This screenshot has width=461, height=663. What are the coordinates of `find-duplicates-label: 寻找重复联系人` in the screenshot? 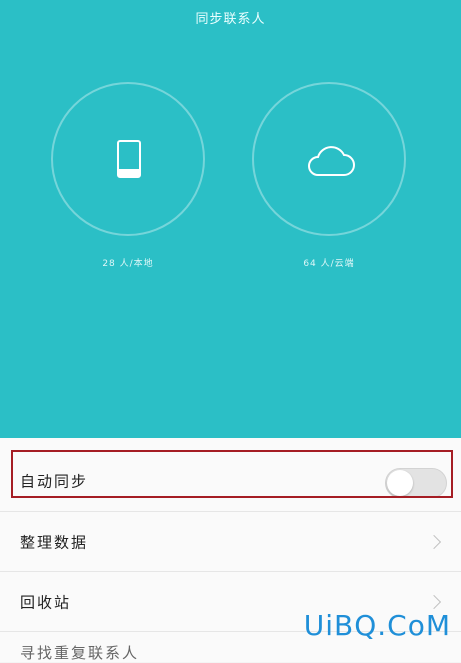 It's located at (80, 653).